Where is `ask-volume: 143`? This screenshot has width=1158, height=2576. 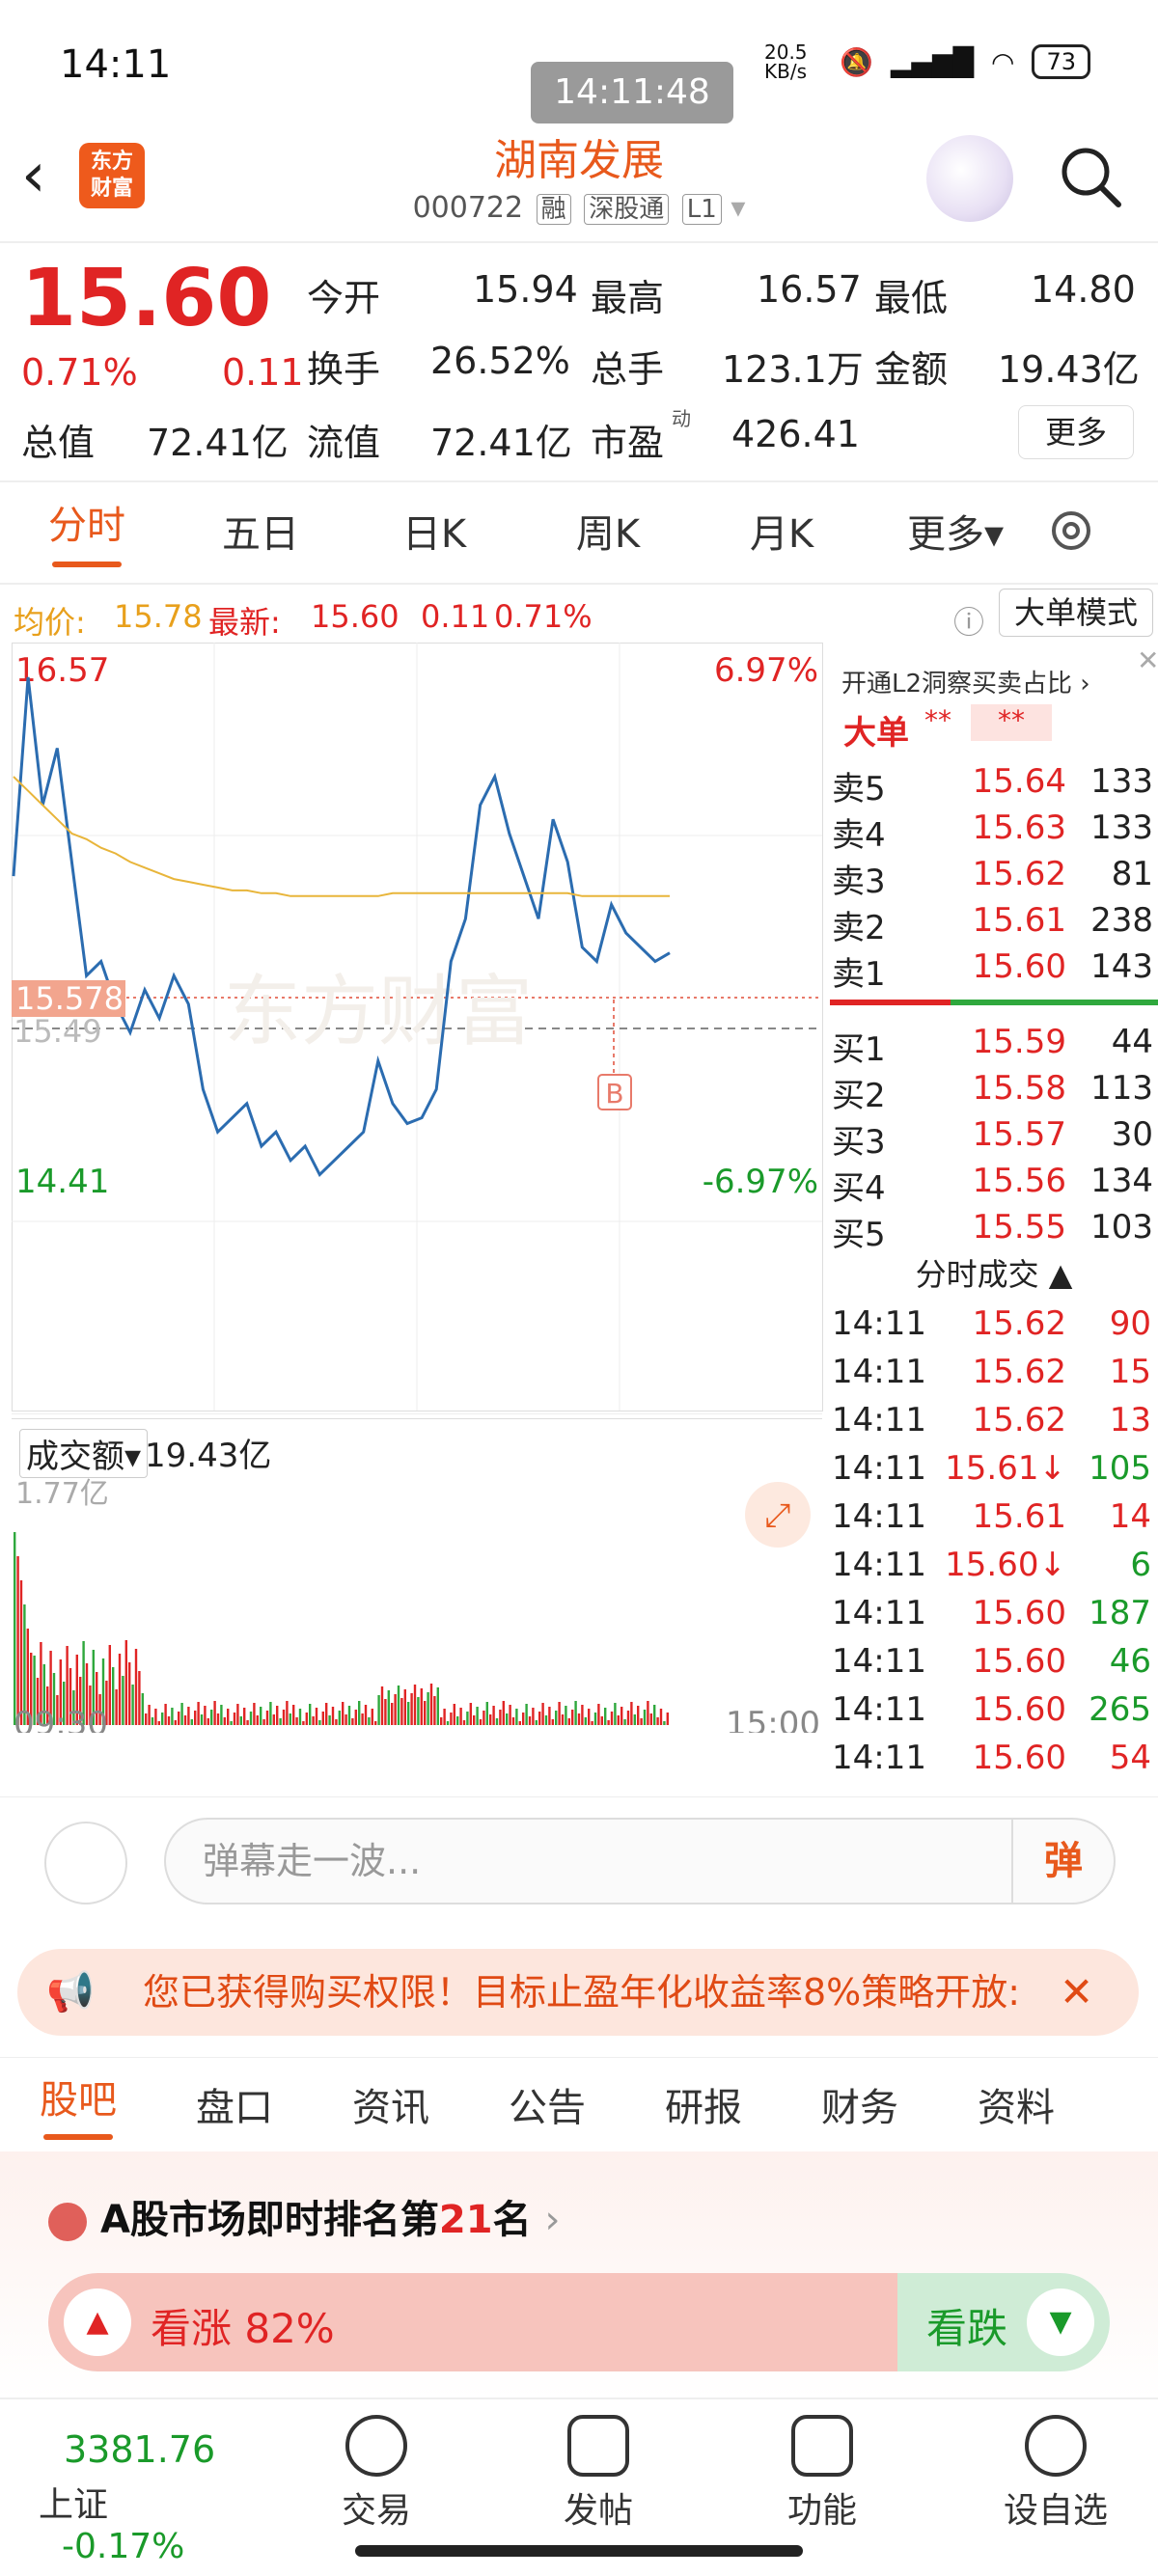 ask-volume: 143 is located at coordinates (1121, 966).